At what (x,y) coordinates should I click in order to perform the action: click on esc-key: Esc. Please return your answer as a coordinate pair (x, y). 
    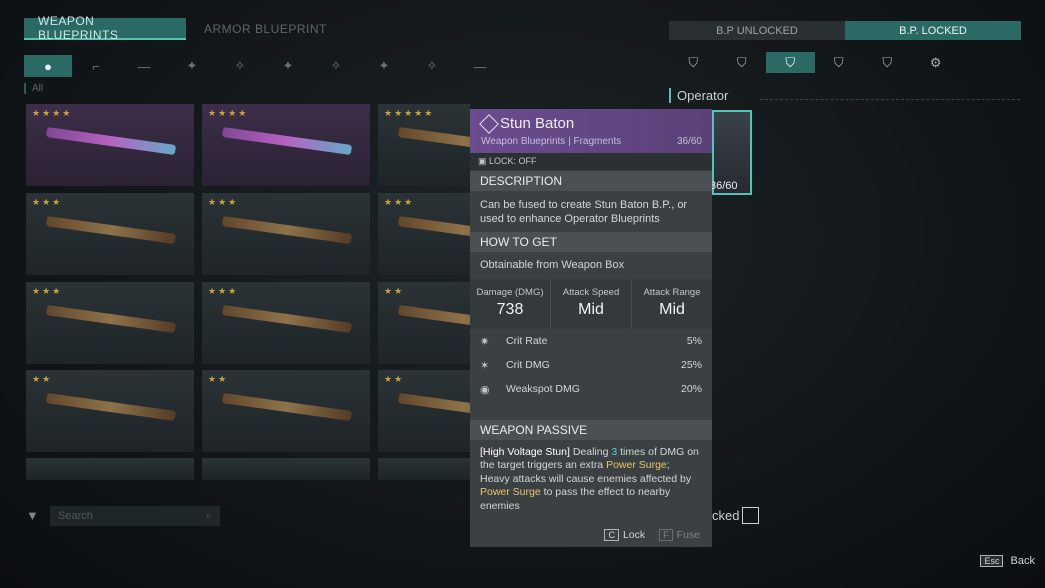
    Looking at the image, I should click on (992, 561).